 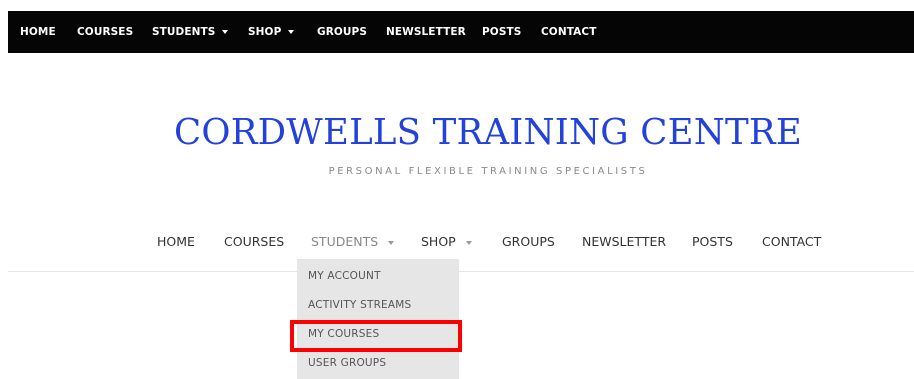 I want to click on dropdown-item-my-account: MY ACCOUNT, so click(x=344, y=276).